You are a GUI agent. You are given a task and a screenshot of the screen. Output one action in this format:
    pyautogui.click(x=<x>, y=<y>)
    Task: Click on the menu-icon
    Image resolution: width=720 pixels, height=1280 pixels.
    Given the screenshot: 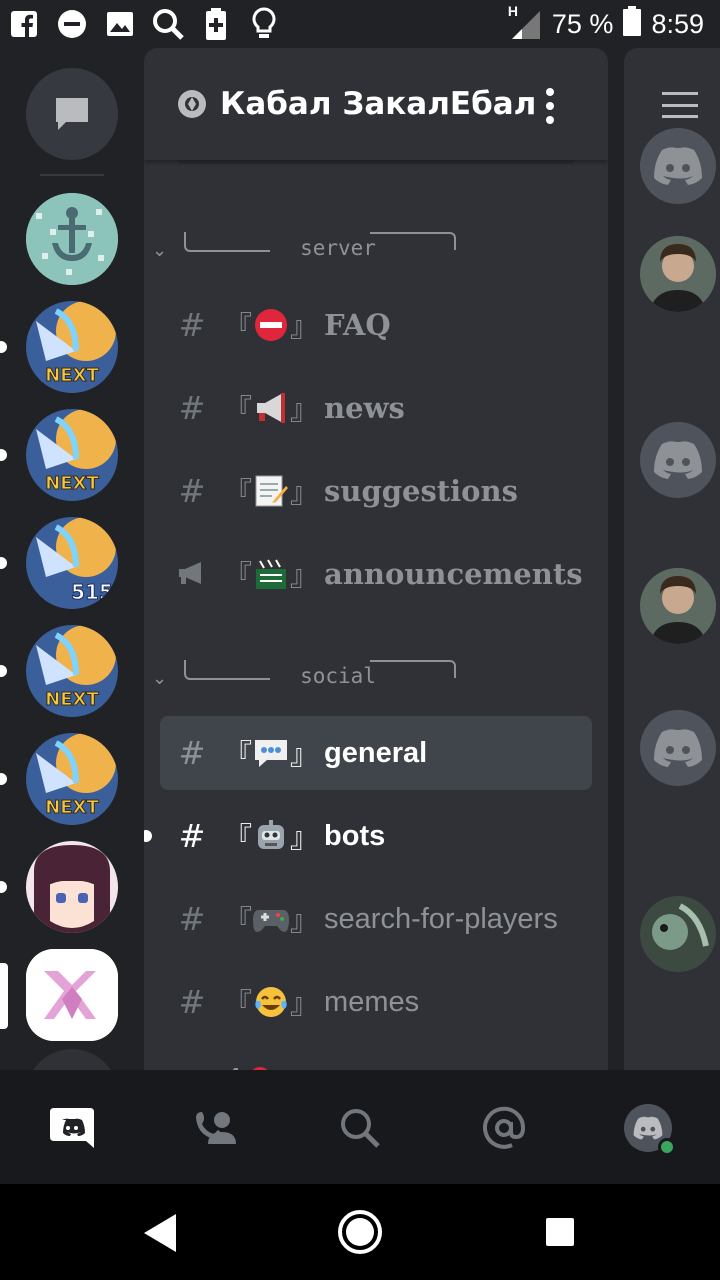 What is the action you would take?
    pyautogui.click(x=680, y=105)
    